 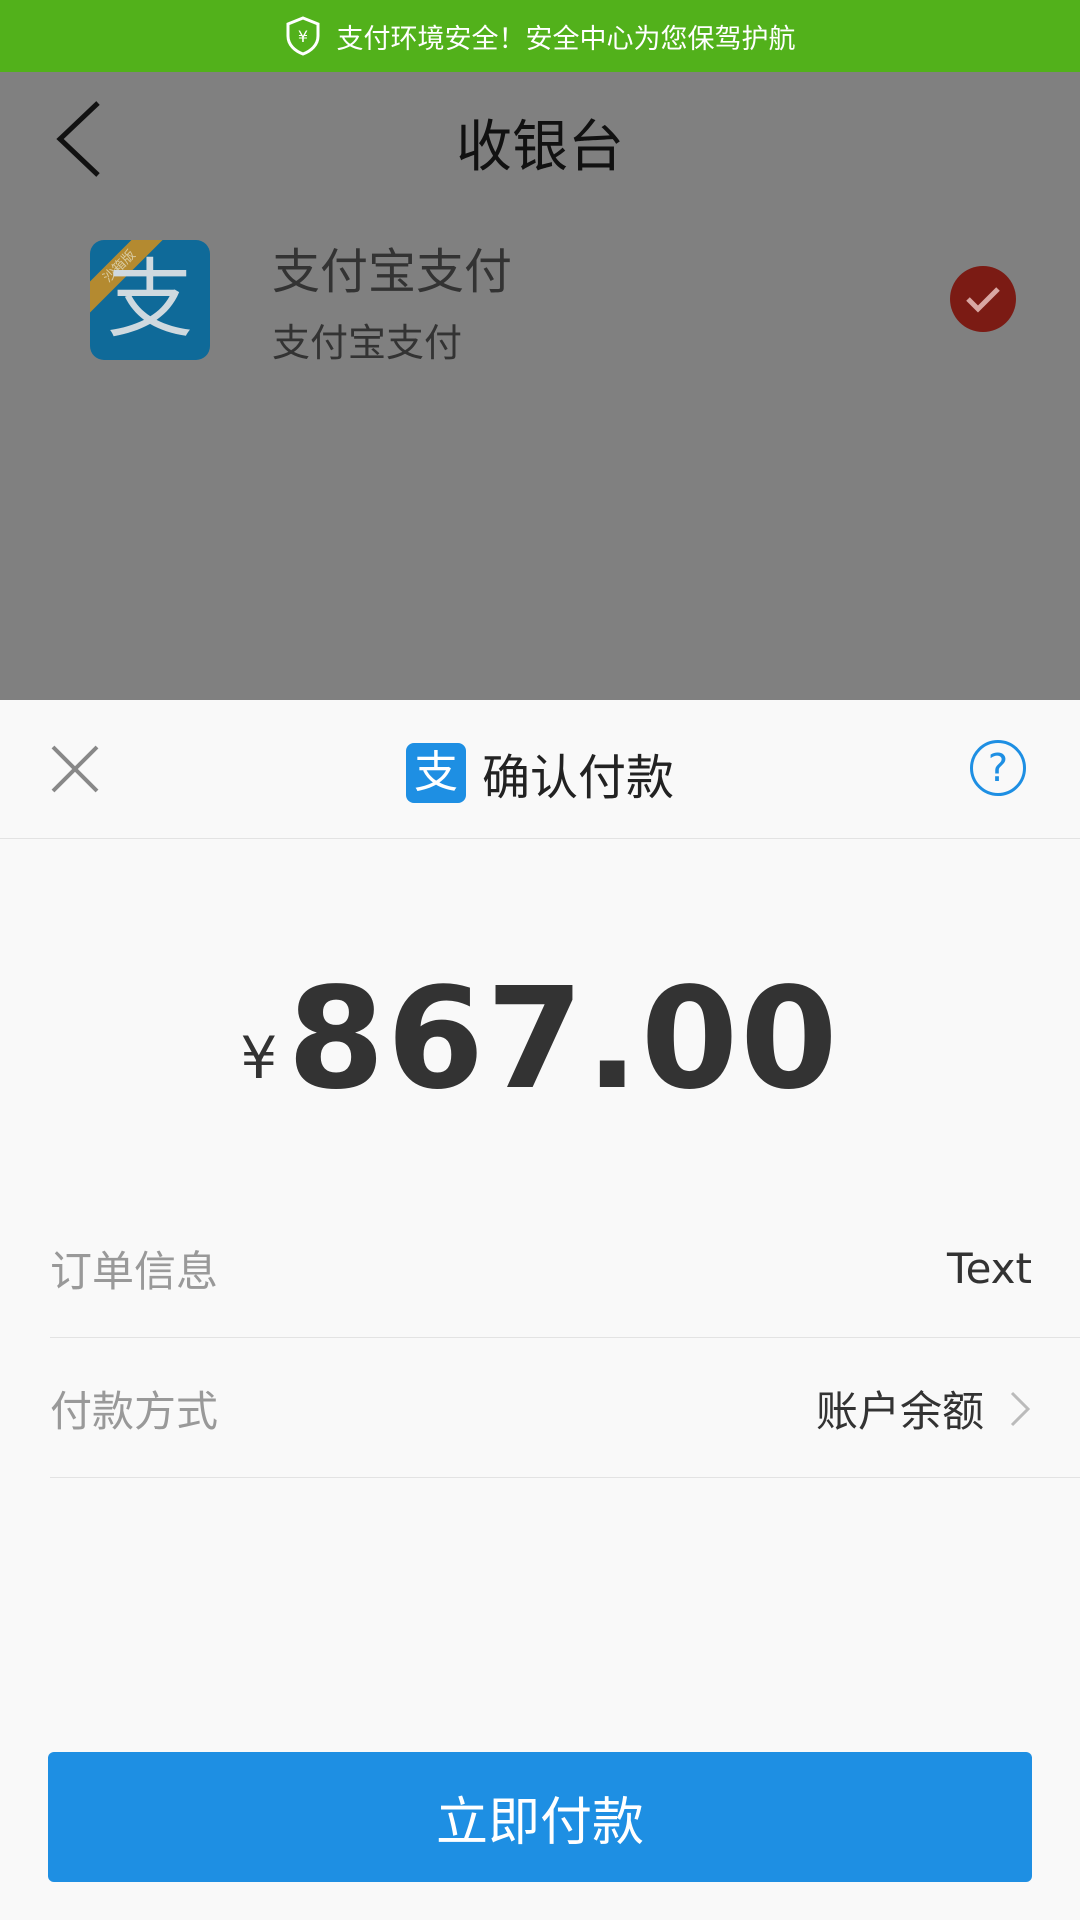 I want to click on selected-check-icon, so click(x=983, y=299).